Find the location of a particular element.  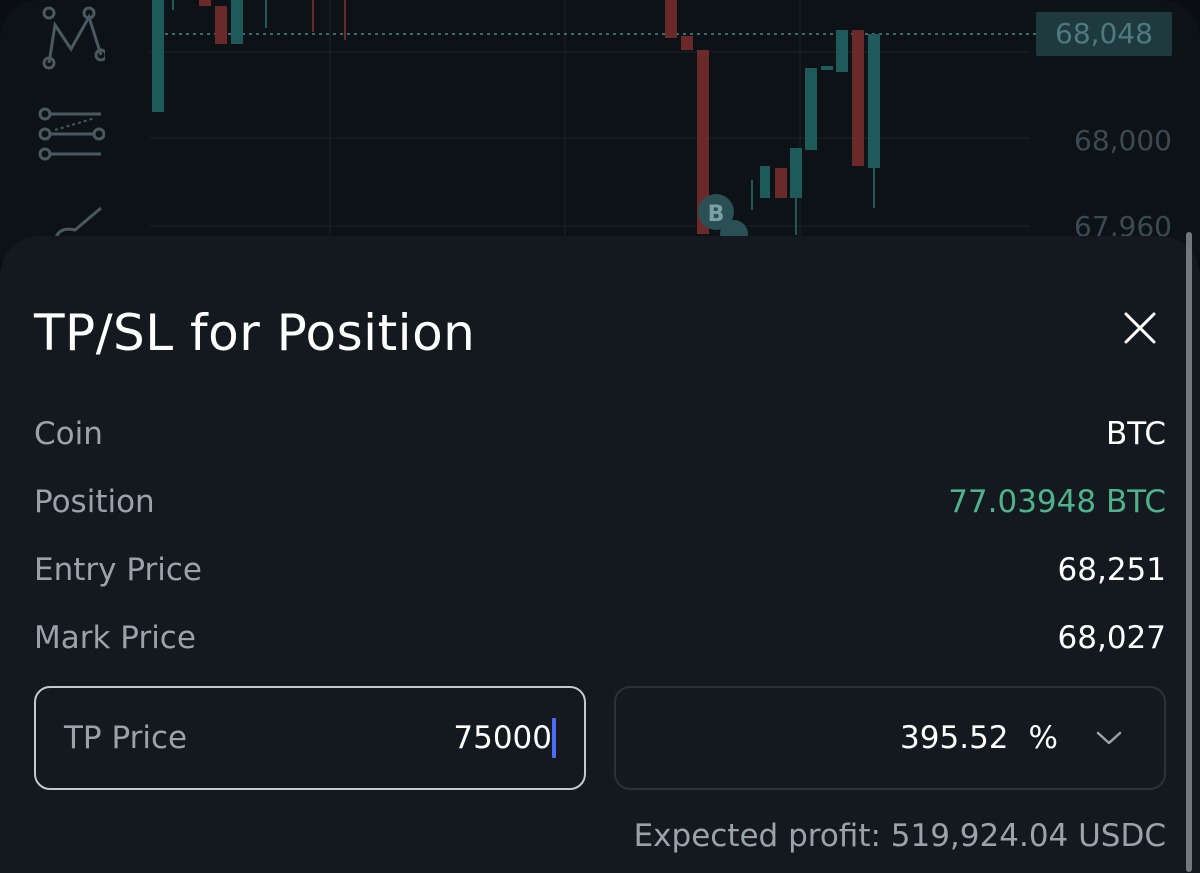

fib-tool-icon is located at coordinates (71, 134).